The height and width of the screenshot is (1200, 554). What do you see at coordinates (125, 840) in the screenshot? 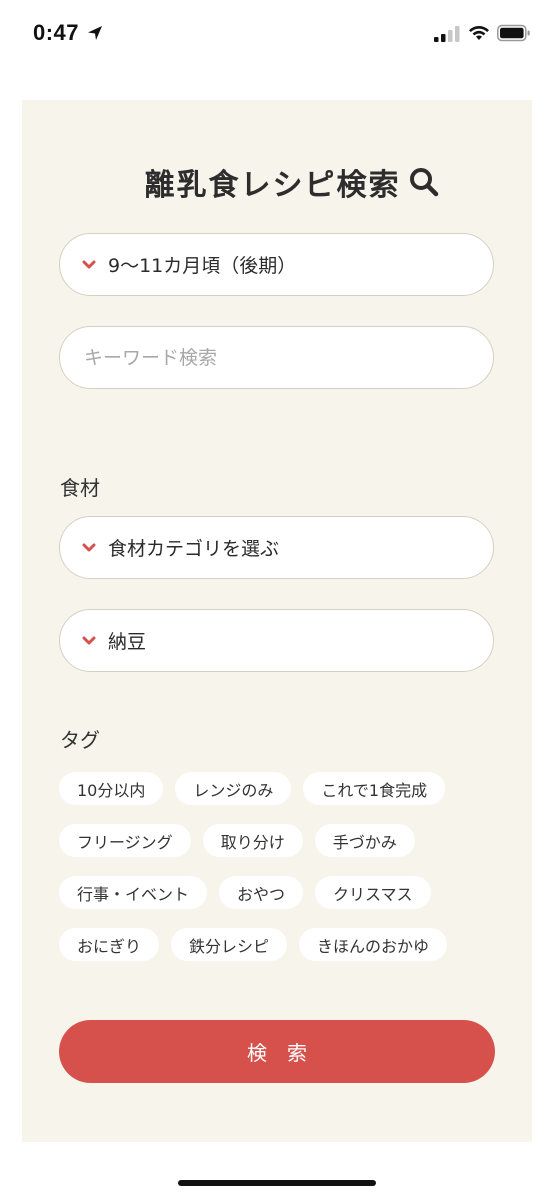
I see `tag-chip: フリージング` at bounding box center [125, 840].